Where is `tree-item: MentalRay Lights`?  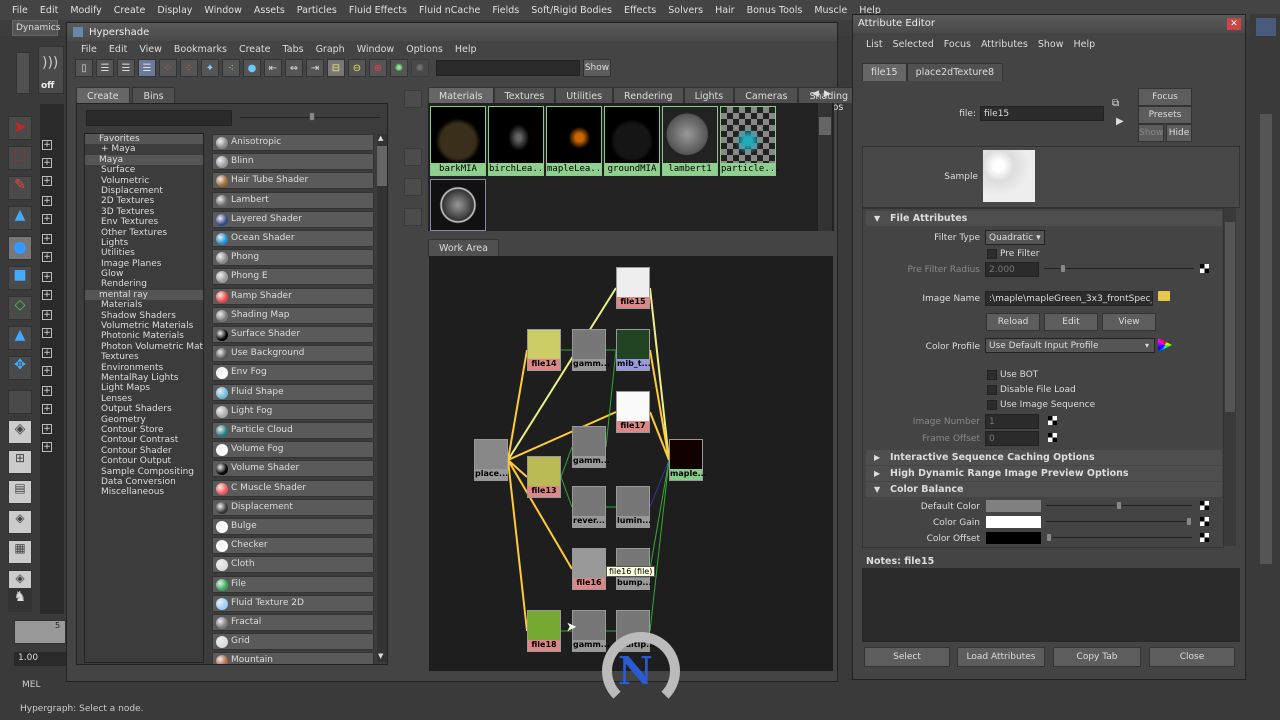
tree-item: MentalRay Lights is located at coordinates (144, 378).